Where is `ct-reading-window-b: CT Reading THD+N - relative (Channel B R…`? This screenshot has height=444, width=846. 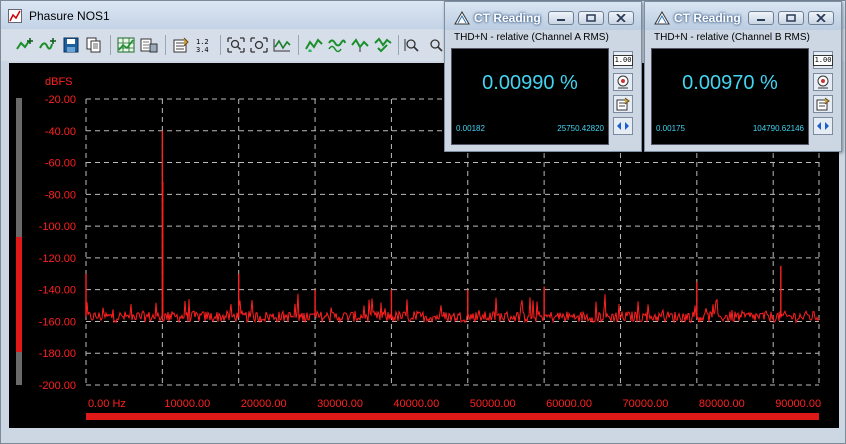 ct-reading-window-b: CT Reading THD+N - relative (Channel B R… is located at coordinates (743, 76).